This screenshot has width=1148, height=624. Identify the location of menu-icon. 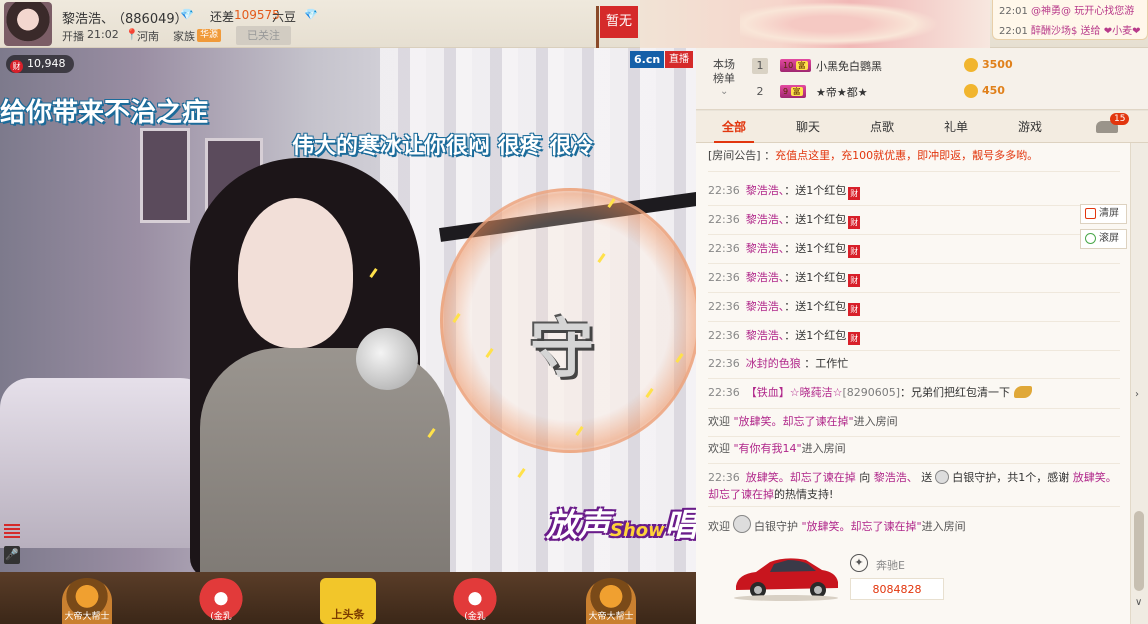
(12, 532).